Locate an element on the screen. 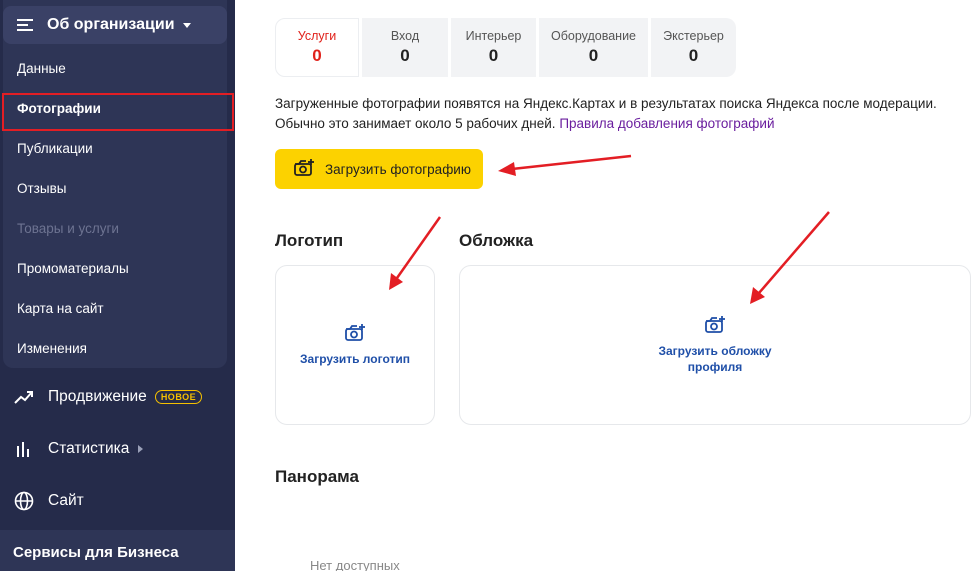 The height and width of the screenshot is (571, 977). nav-stats-label: Статистика is located at coordinates (89, 448).